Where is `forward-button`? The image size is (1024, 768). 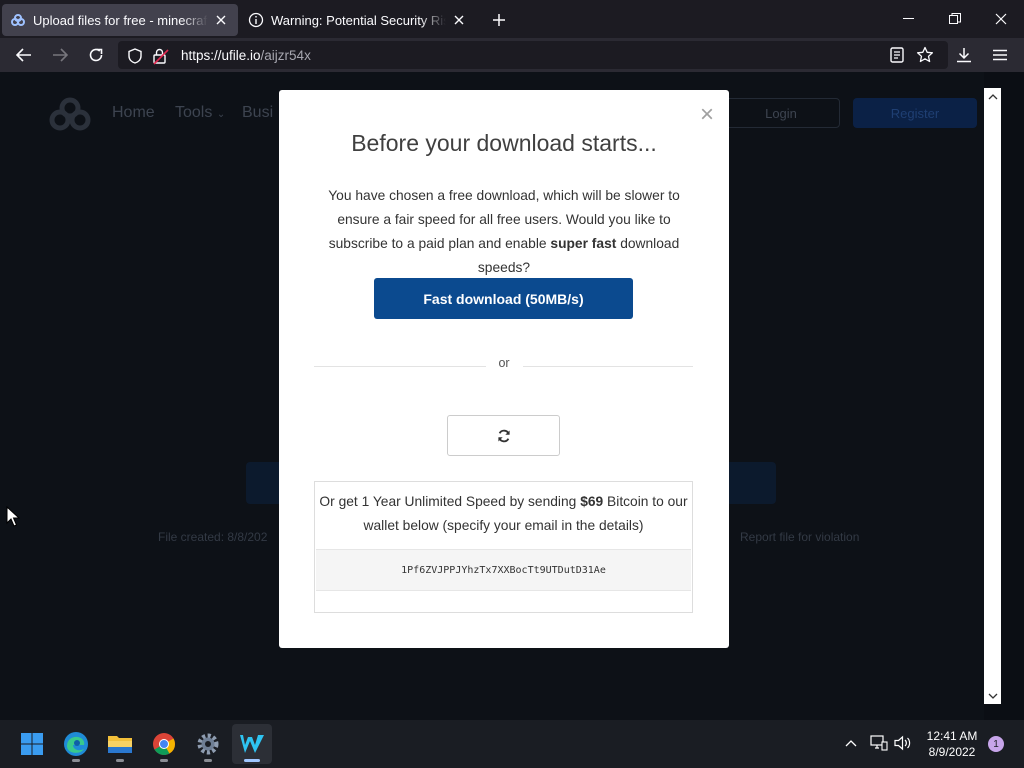 forward-button is located at coordinates (60, 55).